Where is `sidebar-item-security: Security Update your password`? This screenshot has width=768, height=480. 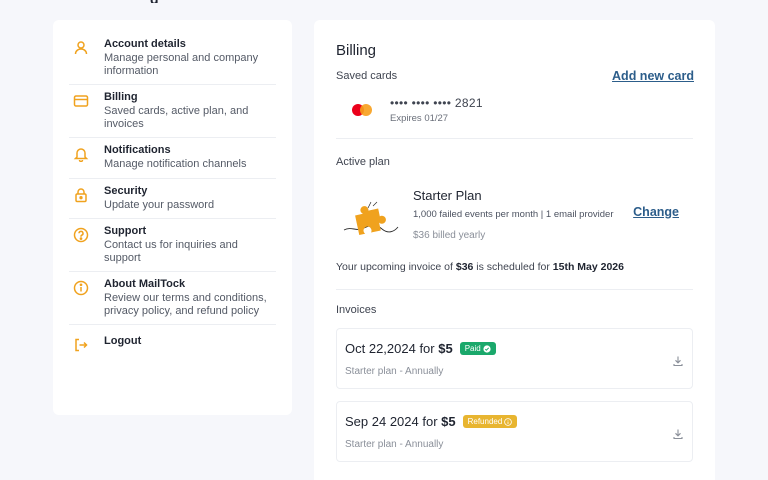 sidebar-item-security: Security Update your password is located at coordinates (172, 199).